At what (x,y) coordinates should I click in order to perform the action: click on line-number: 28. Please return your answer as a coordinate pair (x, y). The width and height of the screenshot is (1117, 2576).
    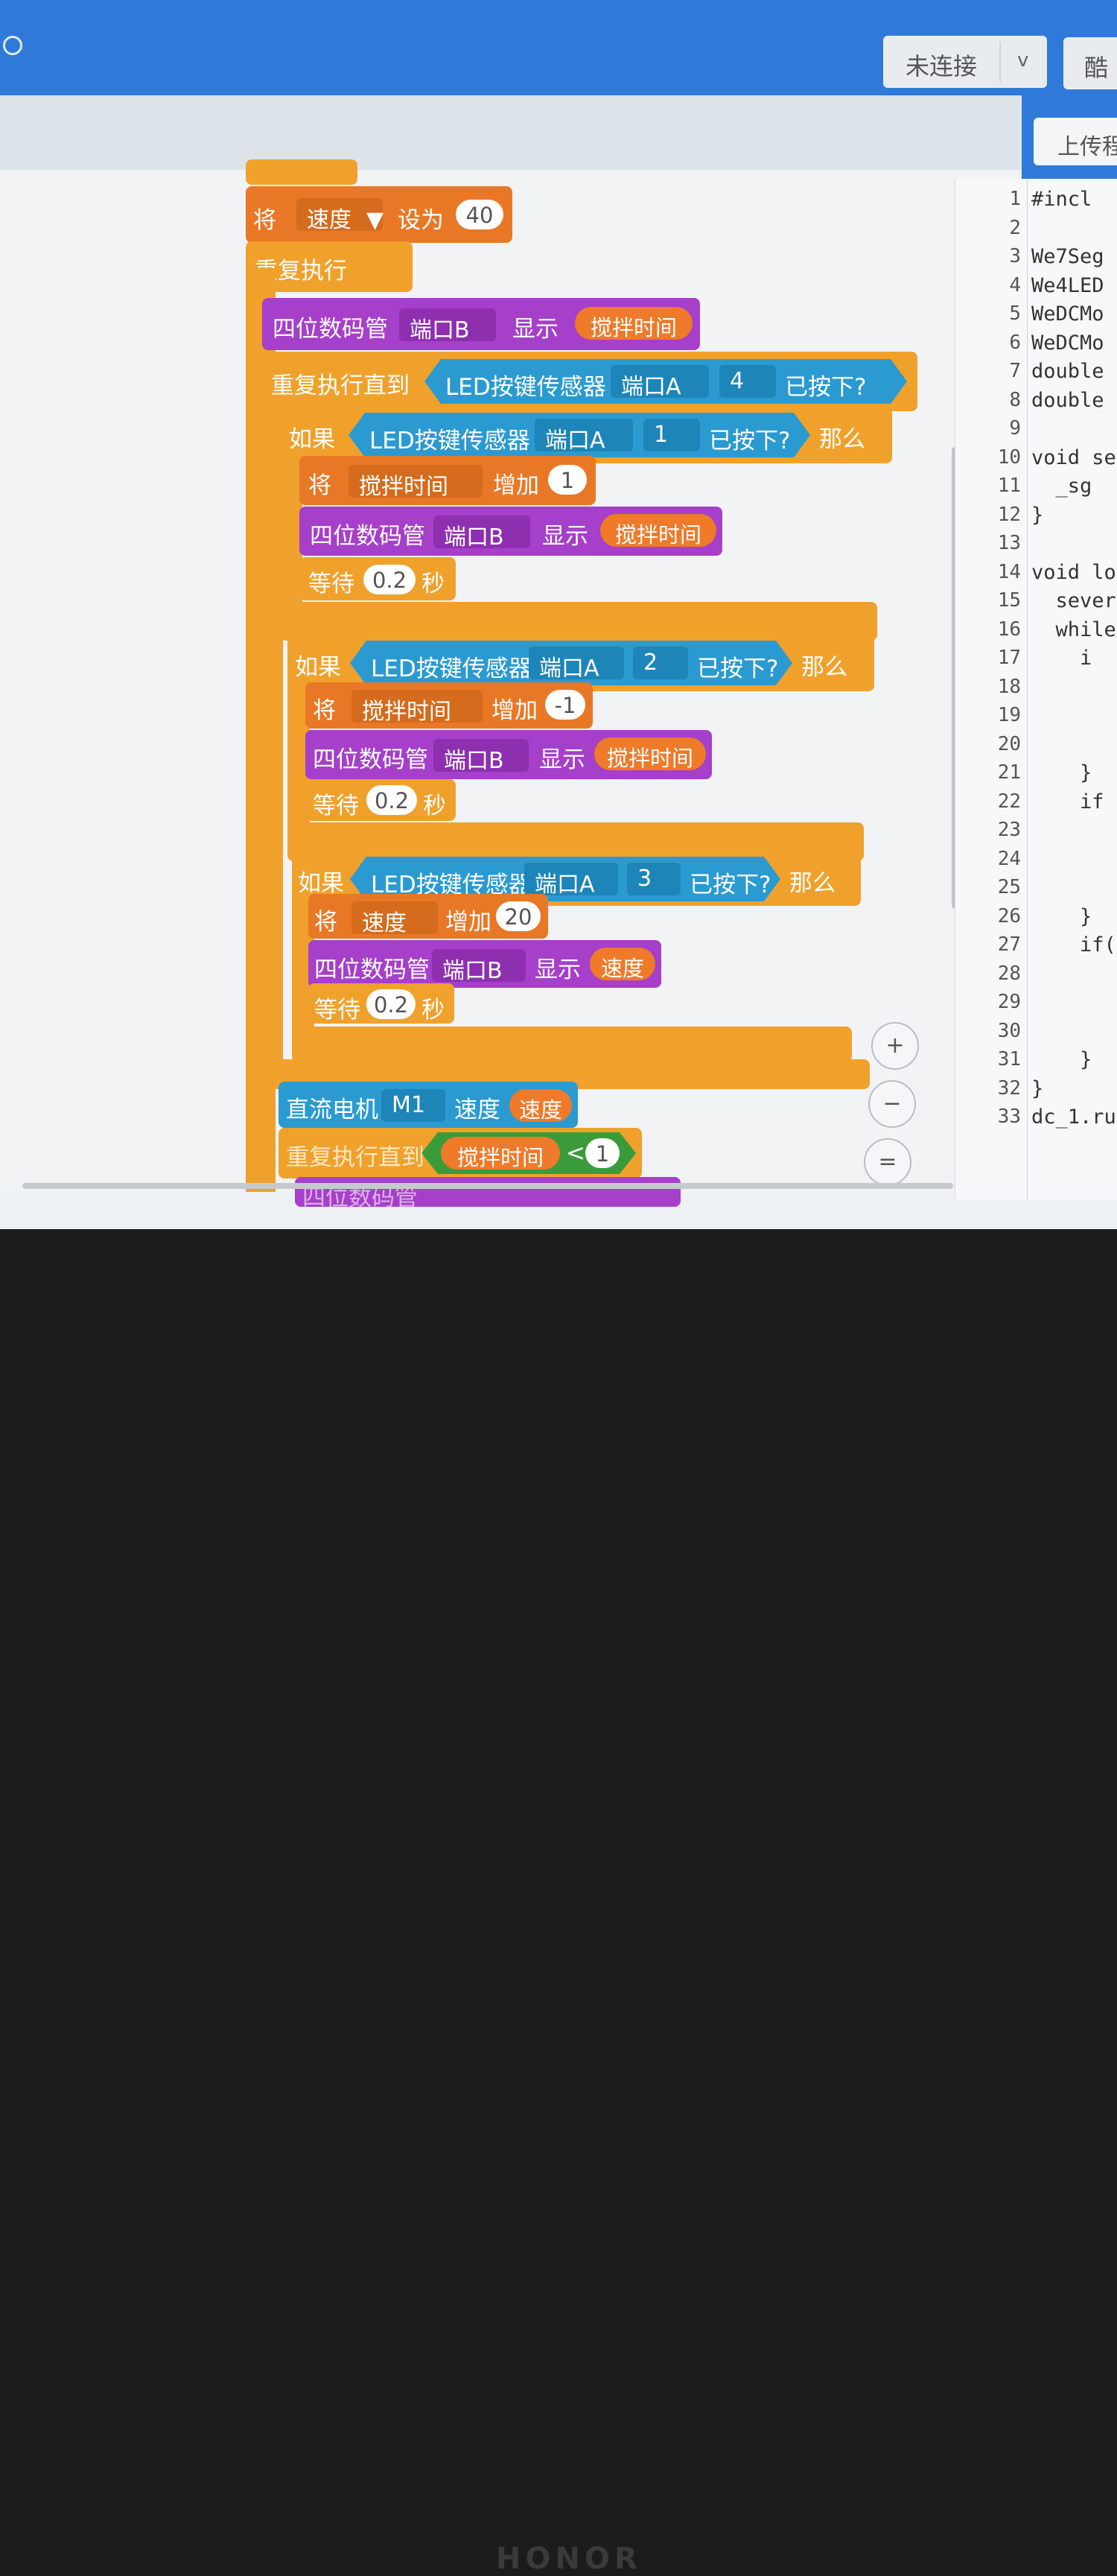
    Looking at the image, I should click on (1009, 974).